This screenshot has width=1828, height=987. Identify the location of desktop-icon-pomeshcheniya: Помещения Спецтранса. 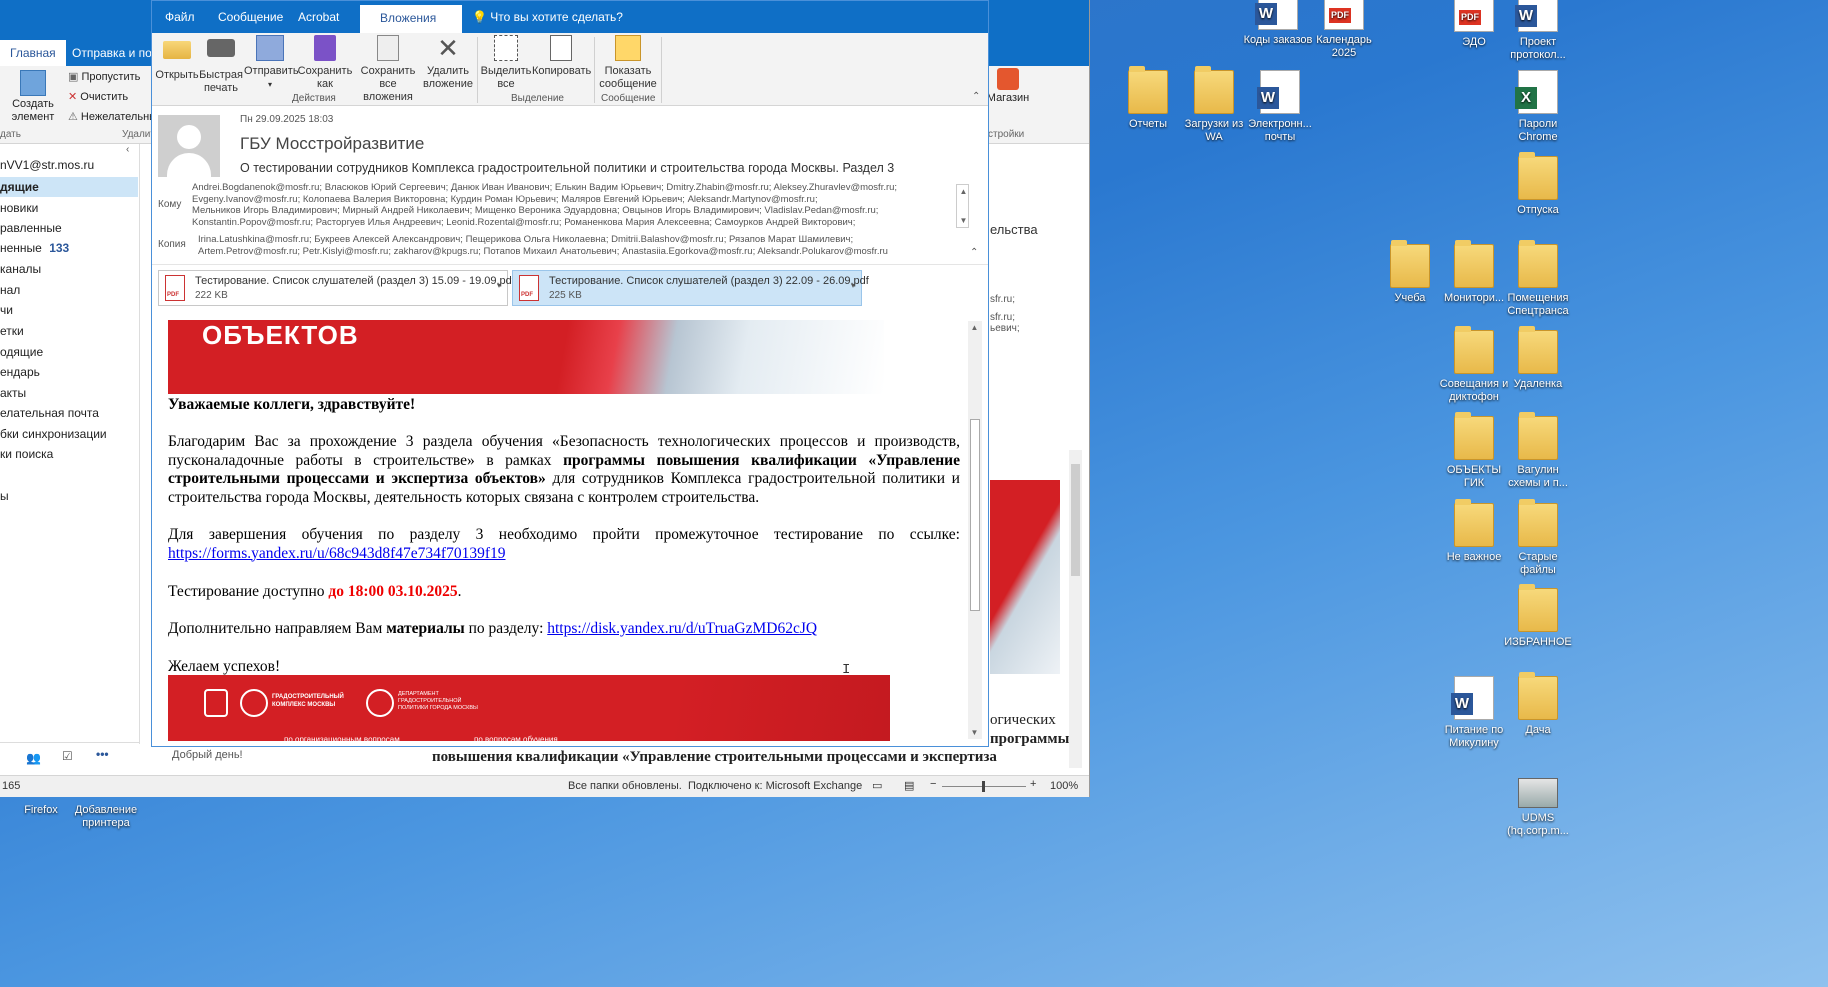
(1538, 279).